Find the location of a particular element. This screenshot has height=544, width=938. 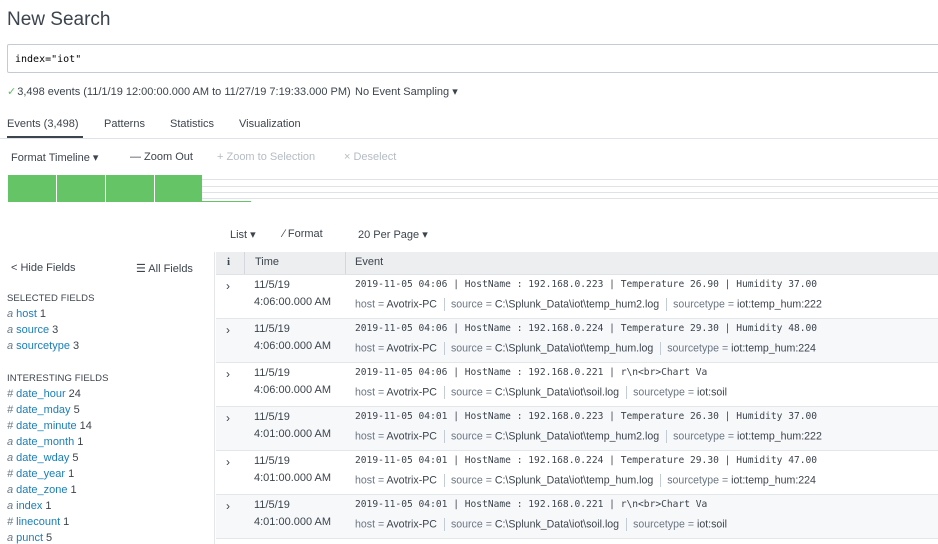

field-date-minute: # date_minute 14 is located at coordinates (49, 426).